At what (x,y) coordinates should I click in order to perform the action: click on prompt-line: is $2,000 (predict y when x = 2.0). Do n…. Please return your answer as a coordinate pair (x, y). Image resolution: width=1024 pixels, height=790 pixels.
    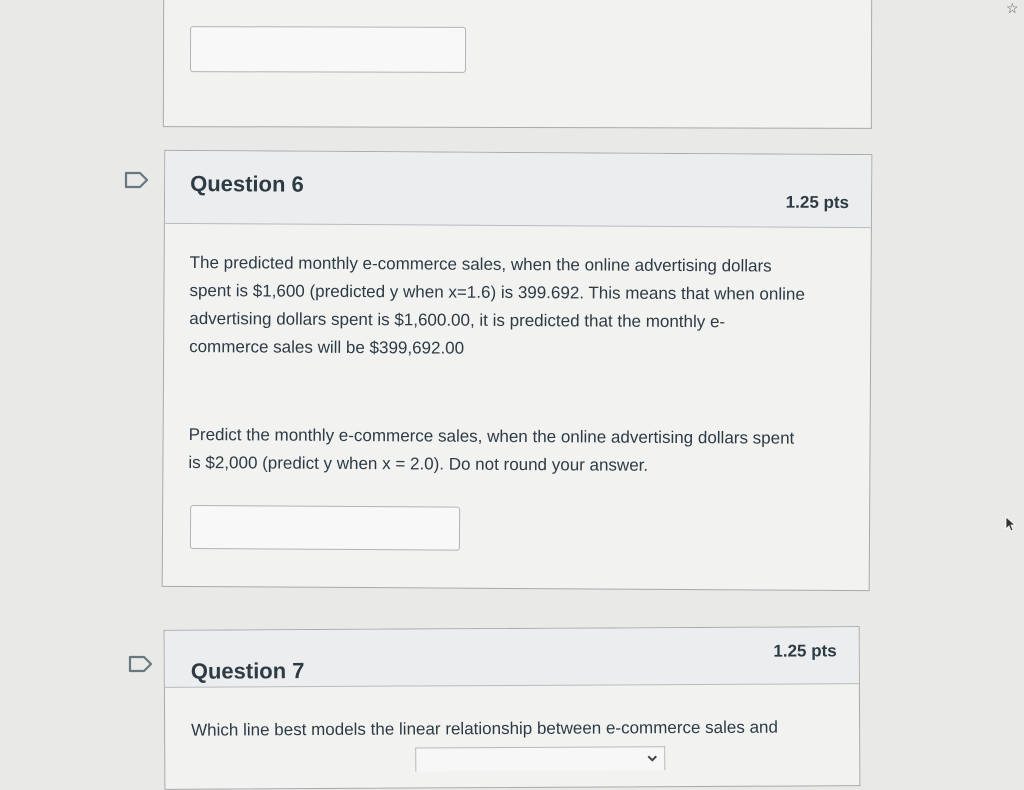
    Looking at the image, I should click on (418, 463).